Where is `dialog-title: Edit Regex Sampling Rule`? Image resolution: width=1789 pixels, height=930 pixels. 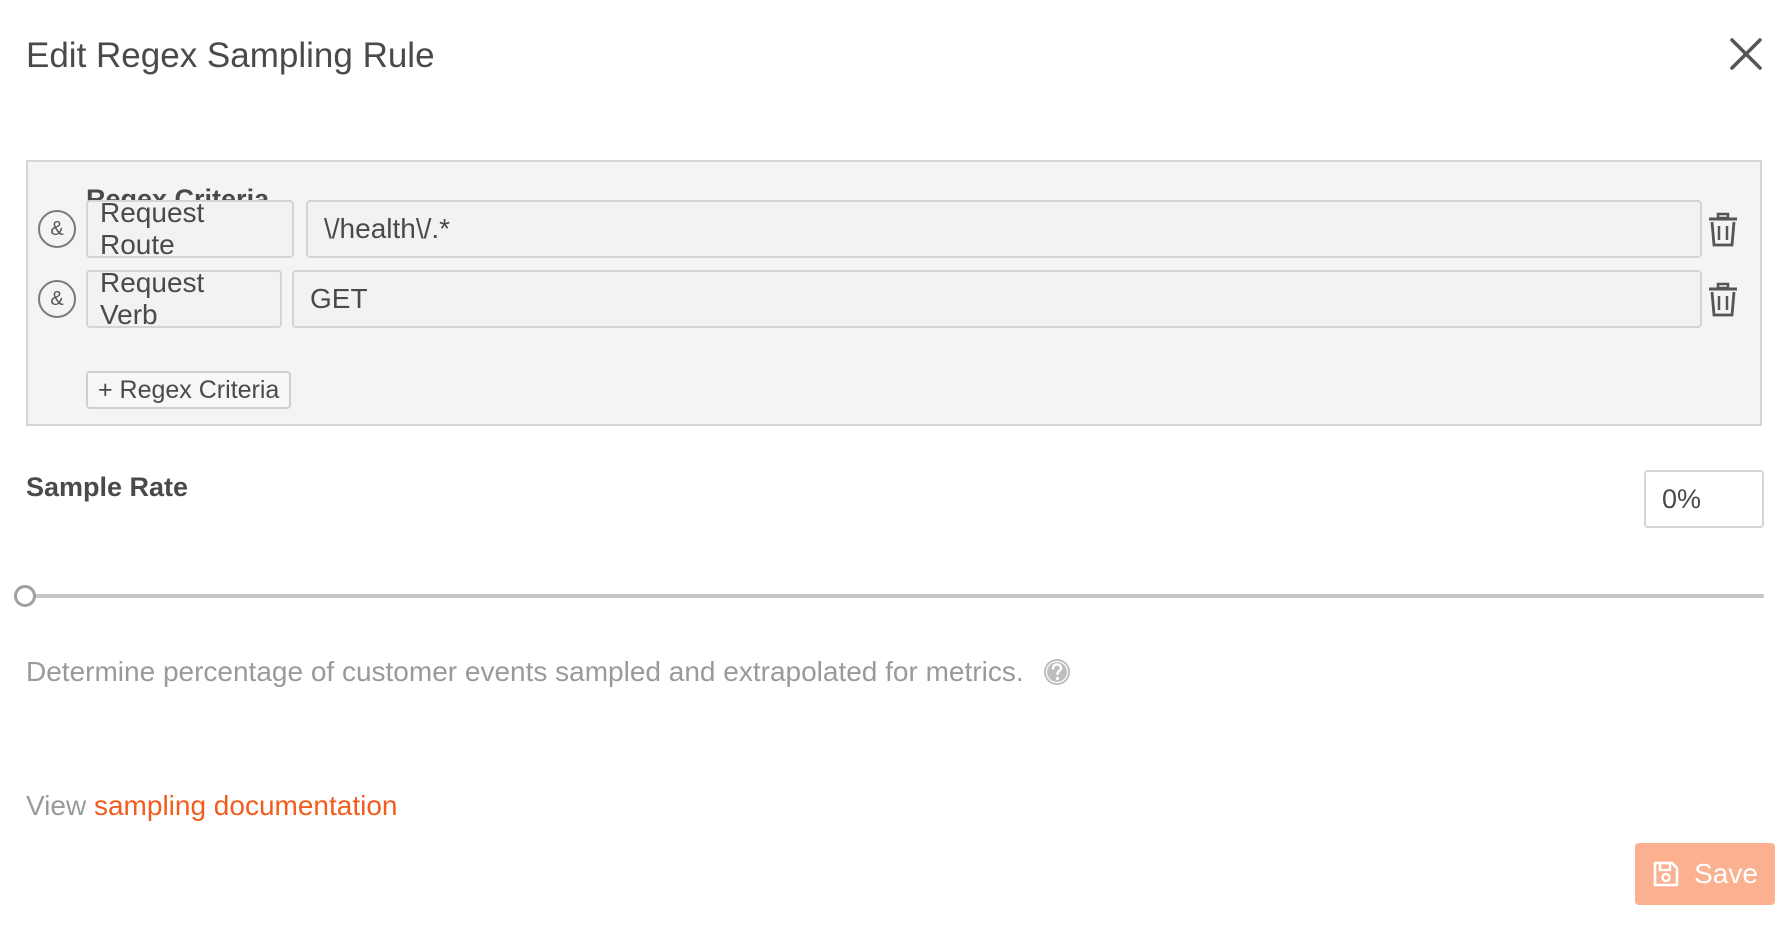
dialog-title: Edit Regex Sampling Rule is located at coordinates (230, 55).